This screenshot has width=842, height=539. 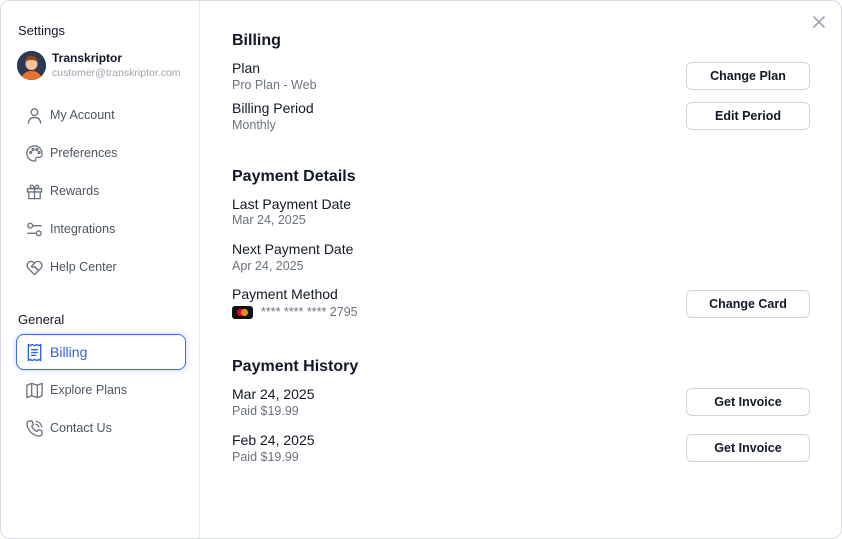 I want to click on palette-icon, so click(x=34, y=153).